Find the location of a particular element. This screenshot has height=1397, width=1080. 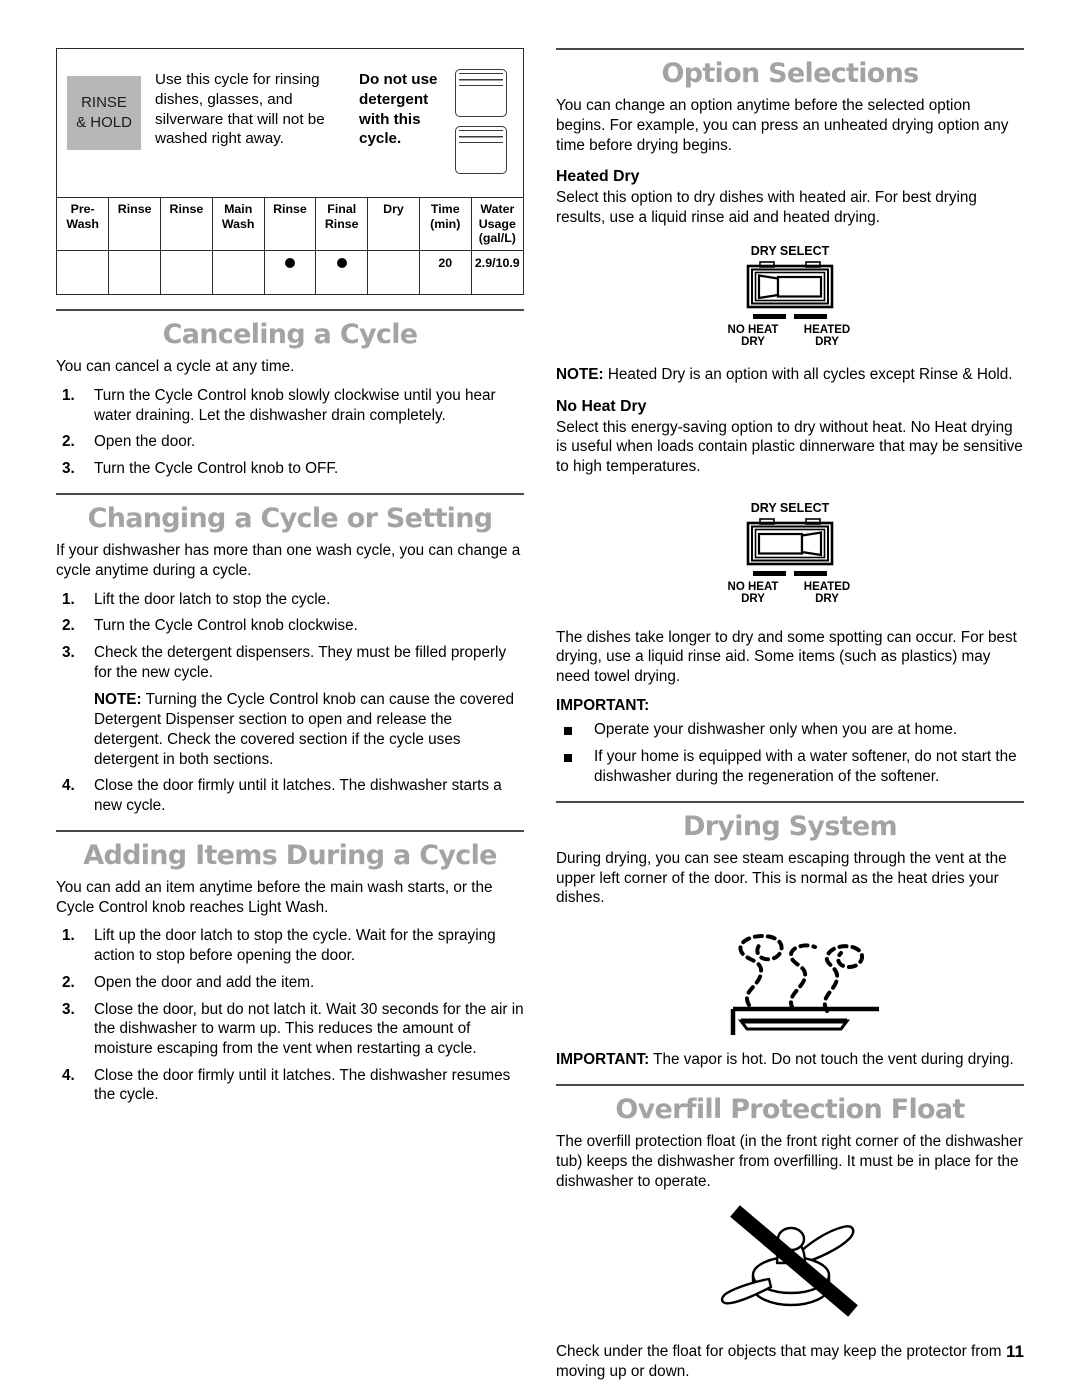

col-header-rinse-2: Rinse is located at coordinates (186, 223).